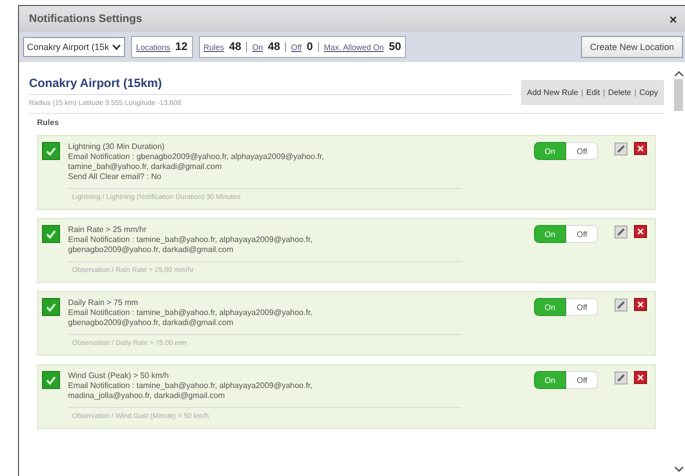 The width and height of the screenshot is (685, 476). What do you see at coordinates (679, 73) in the screenshot?
I see `chevron-up-icon` at bounding box center [679, 73].